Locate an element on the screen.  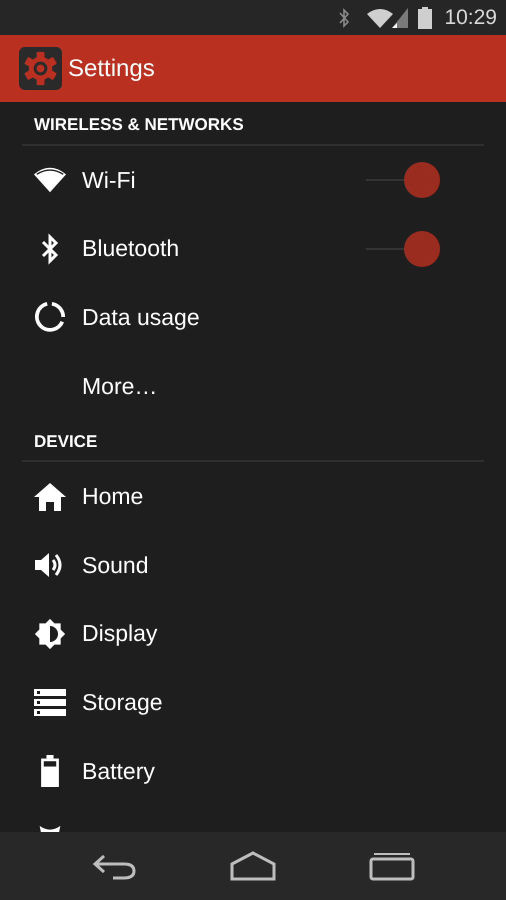
setting-label: Wi-Fi is located at coordinates (224, 180).